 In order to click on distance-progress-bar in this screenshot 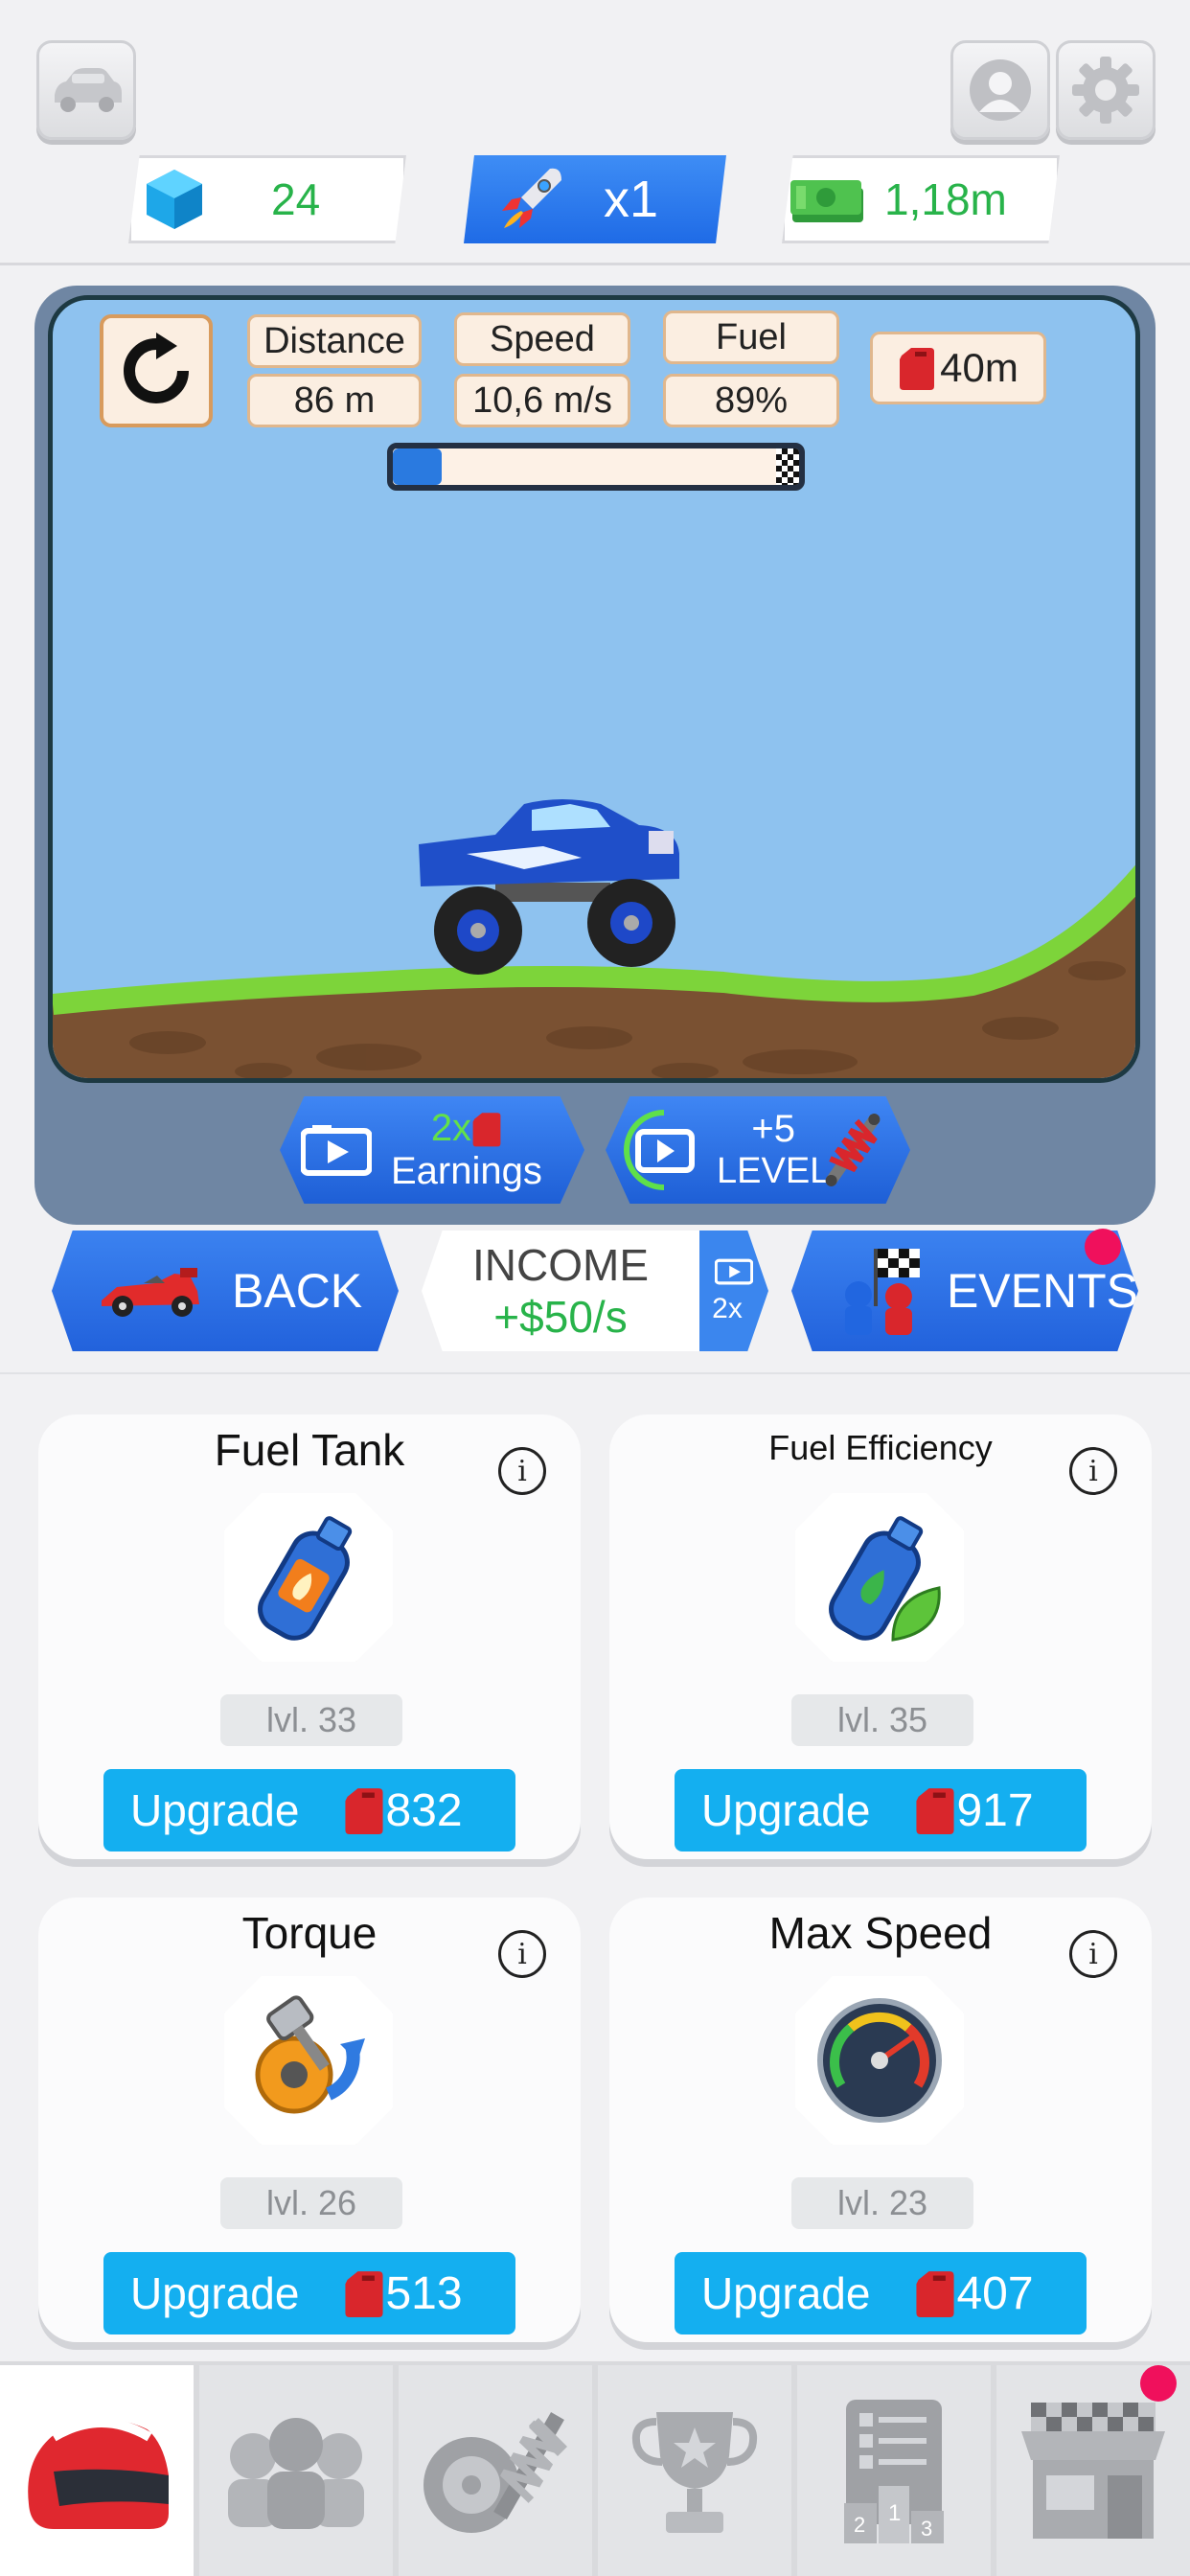, I will do `click(596, 467)`.